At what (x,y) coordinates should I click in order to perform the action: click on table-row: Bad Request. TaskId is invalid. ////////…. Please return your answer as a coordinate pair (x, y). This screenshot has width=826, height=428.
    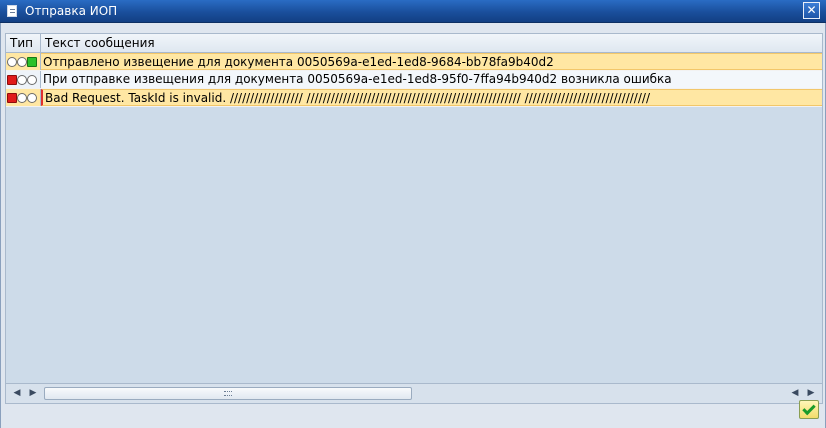
    Looking at the image, I should click on (414, 98).